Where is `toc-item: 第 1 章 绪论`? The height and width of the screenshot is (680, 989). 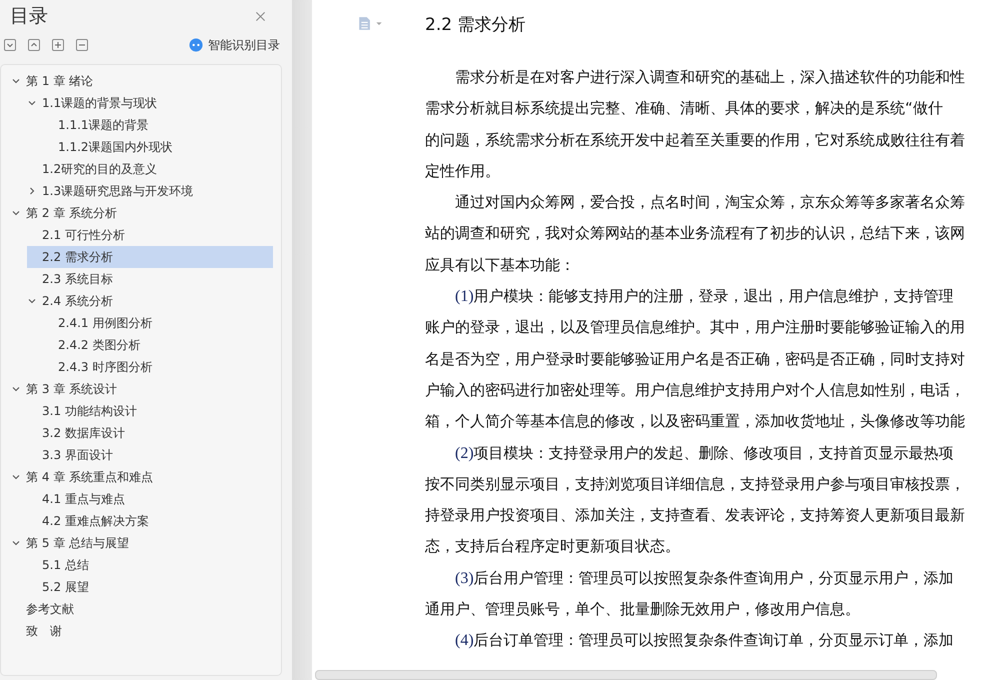 toc-item: 第 1 章 绪论 is located at coordinates (142, 81).